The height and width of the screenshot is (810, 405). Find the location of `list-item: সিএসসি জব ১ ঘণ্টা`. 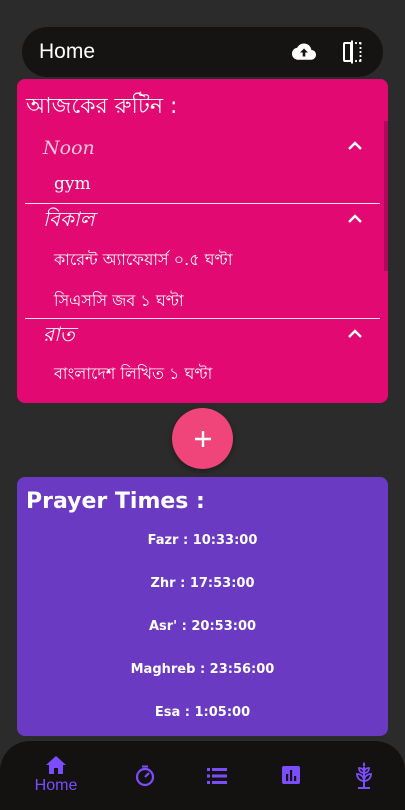

list-item: সিএসসি জব ১ ঘণ্টা is located at coordinates (119, 300).